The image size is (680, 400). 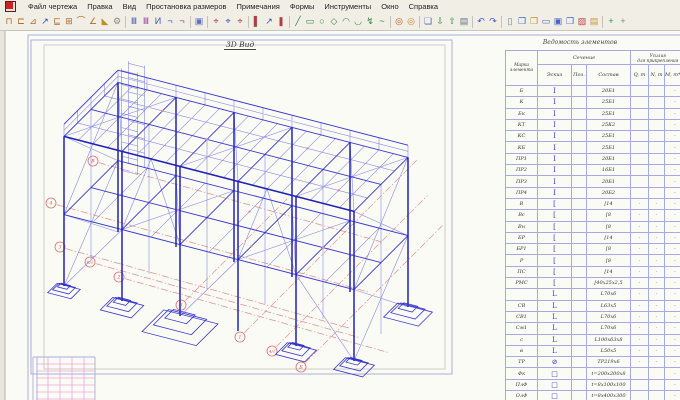 What do you see at coordinates (464, 21) in the screenshot?
I see `print-icon: ▤` at bounding box center [464, 21].